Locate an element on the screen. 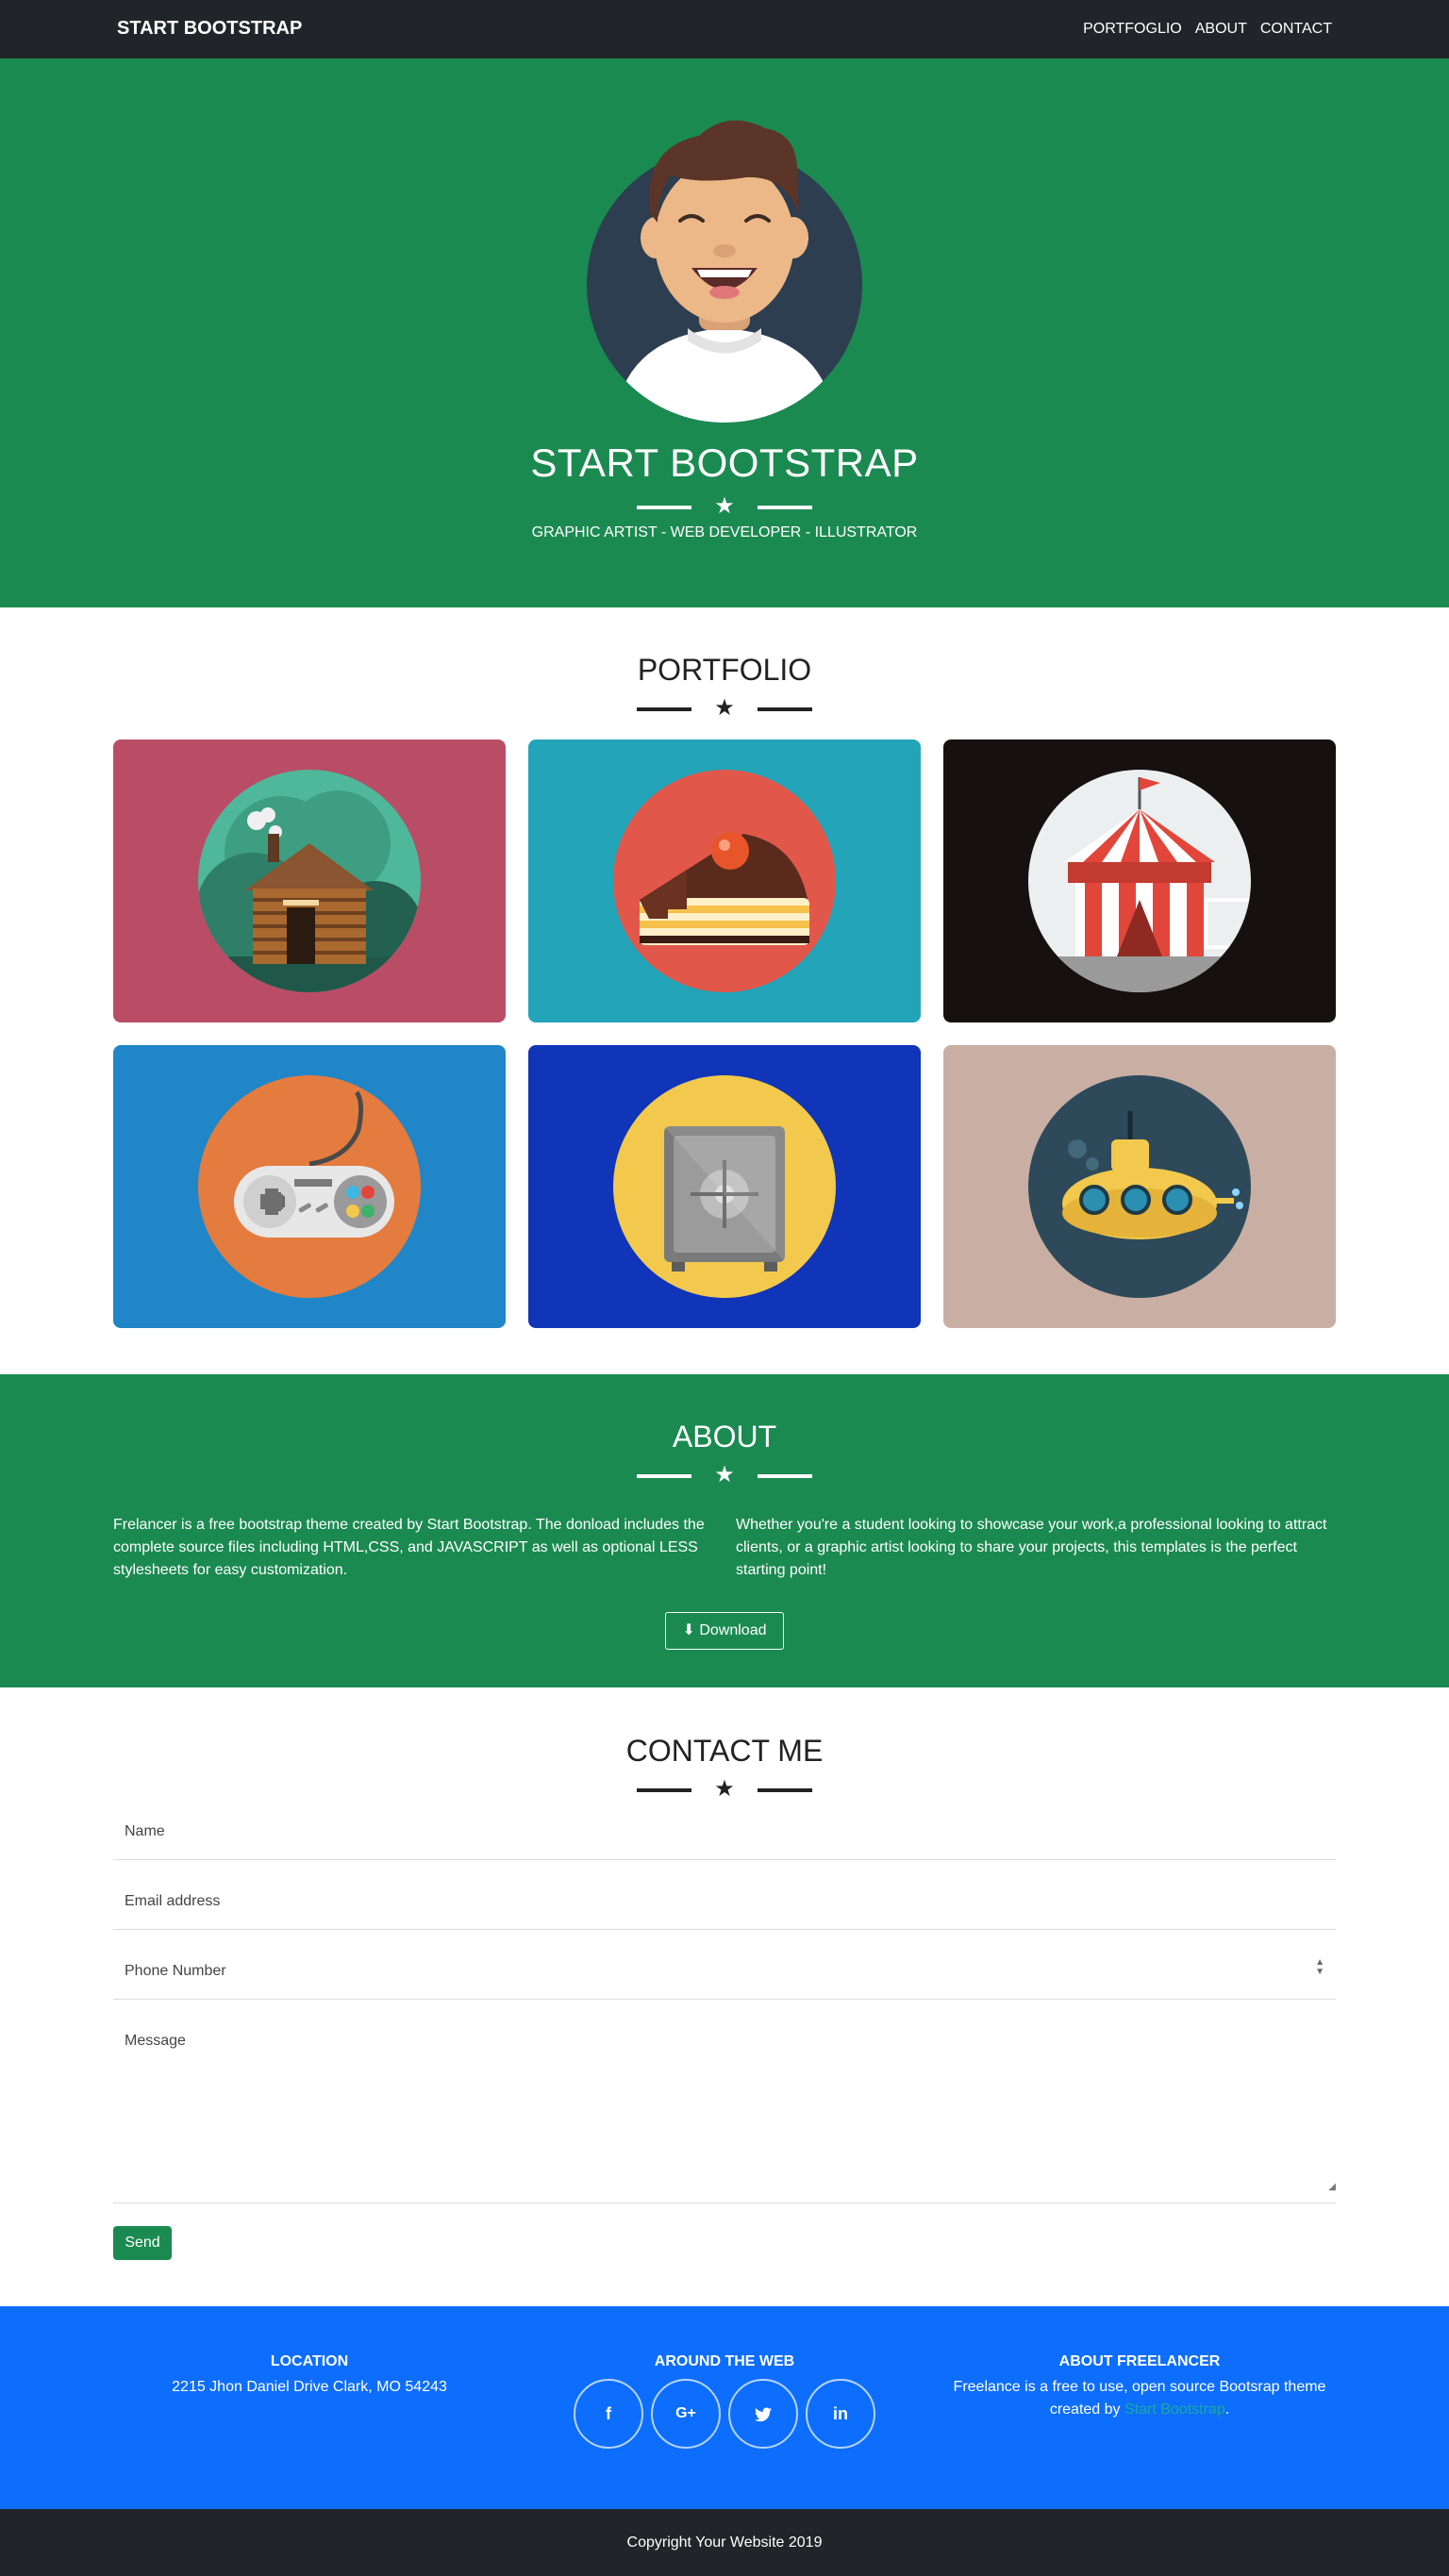 This screenshot has width=1449, height=2576. nav-link-portfolio: PORTFOGLIO is located at coordinates (1133, 30).